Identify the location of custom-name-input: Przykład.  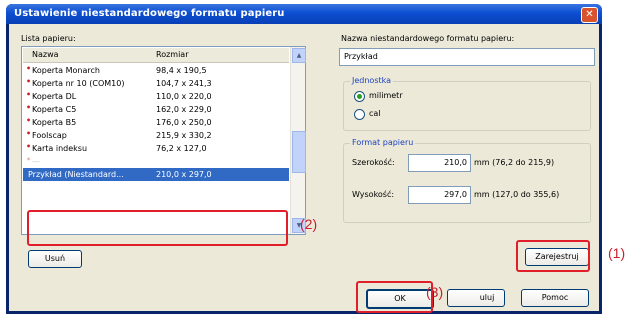
(467, 57).